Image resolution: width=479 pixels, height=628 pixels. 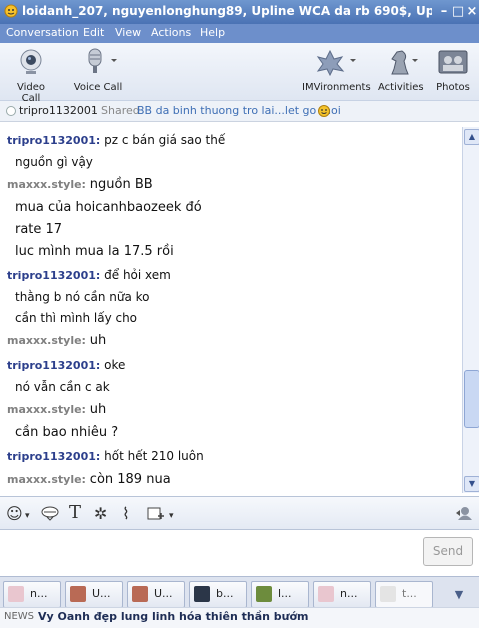 I want to click on imvironments-label: IMVironments, so click(x=336, y=87).